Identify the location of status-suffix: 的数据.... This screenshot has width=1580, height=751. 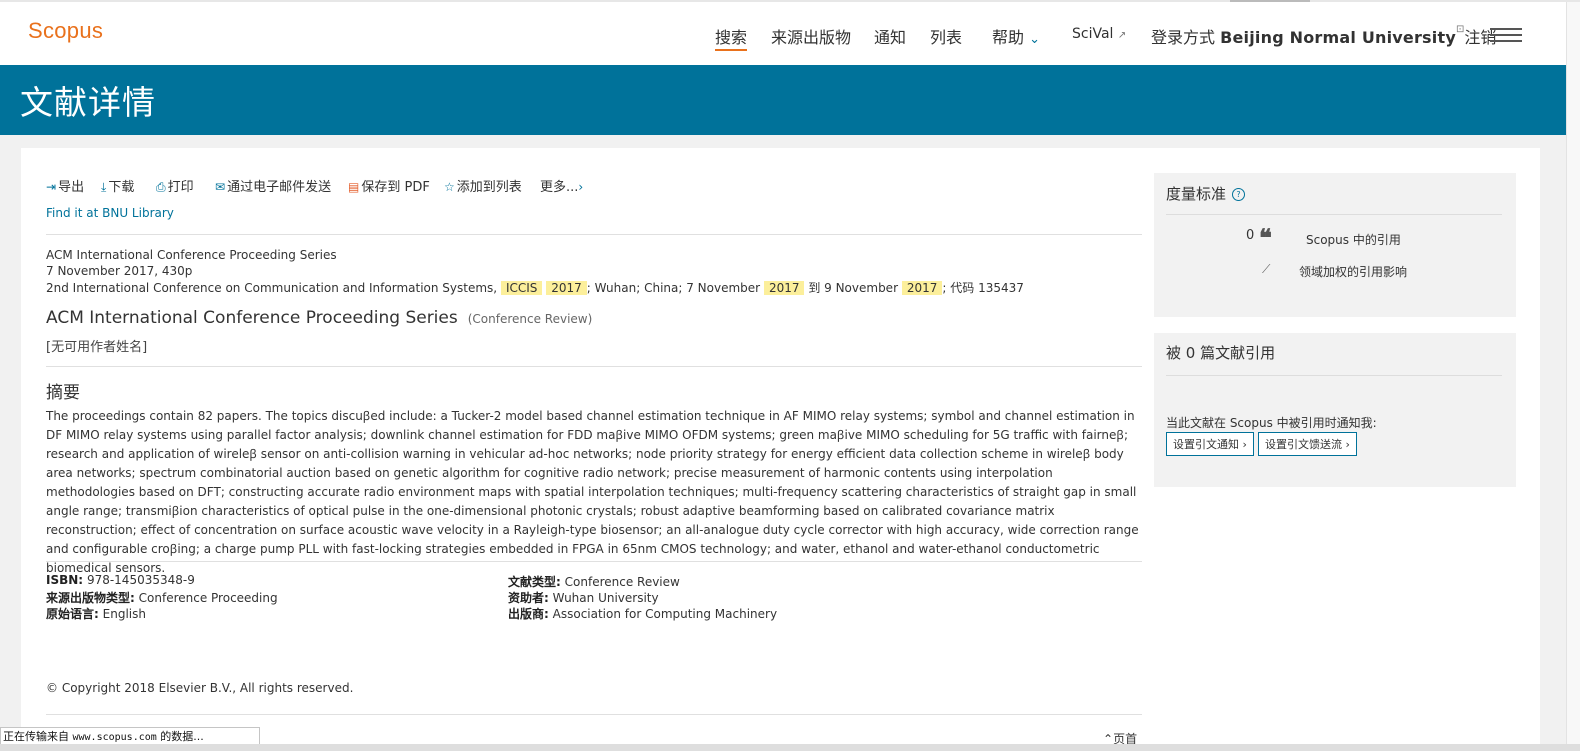
(182, 736).